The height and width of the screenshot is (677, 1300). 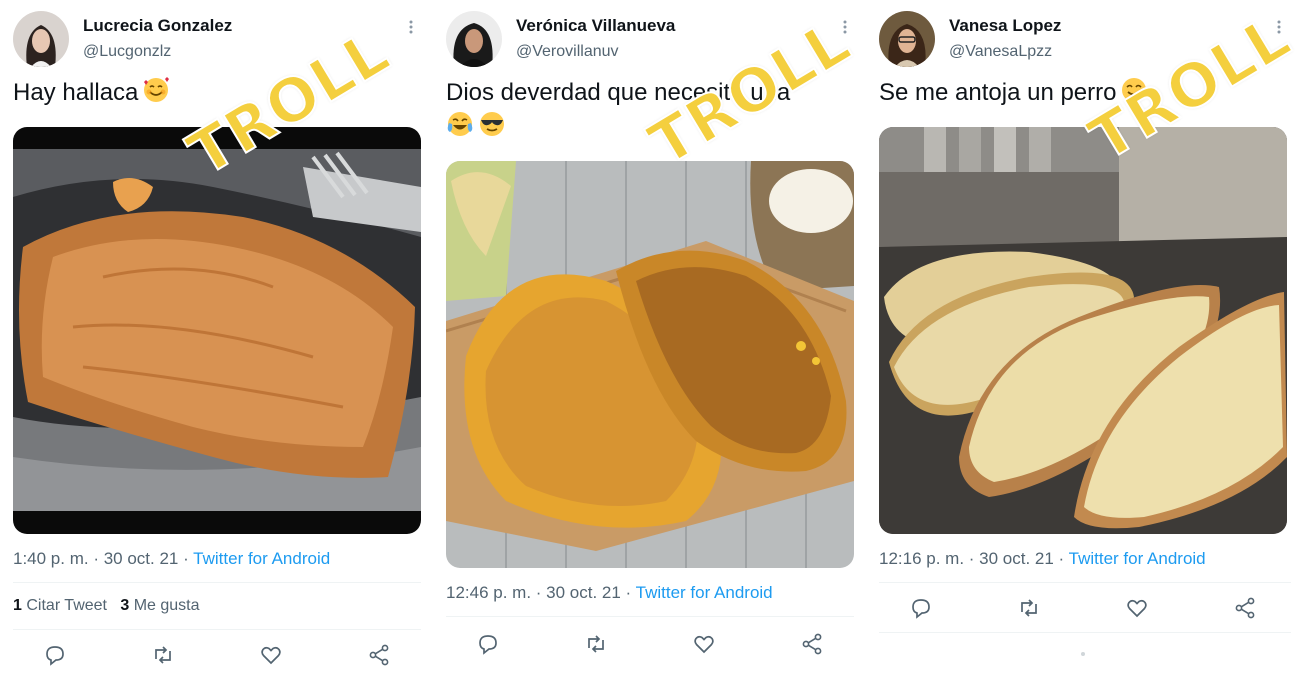 I want to click on display-name: Vanesa Lopez, so click(x=1005, y=26).